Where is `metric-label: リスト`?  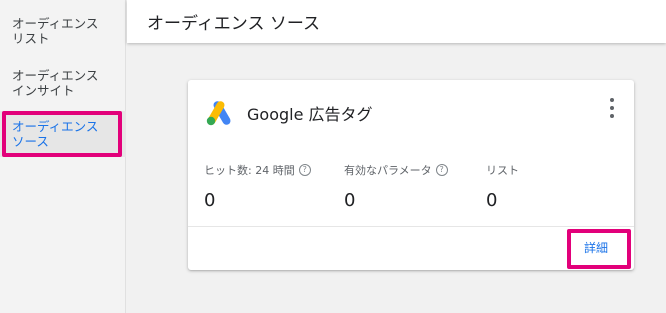 metric-label: リスト is located at coordinates (502, 170).